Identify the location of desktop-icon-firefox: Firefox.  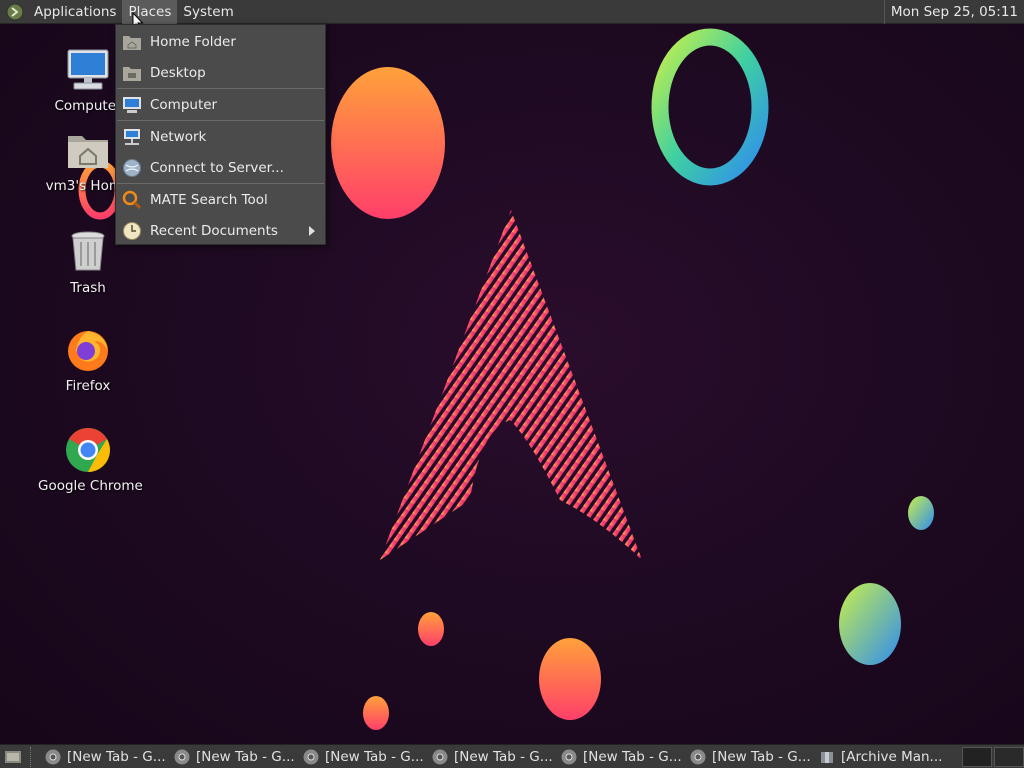
(88, 360).